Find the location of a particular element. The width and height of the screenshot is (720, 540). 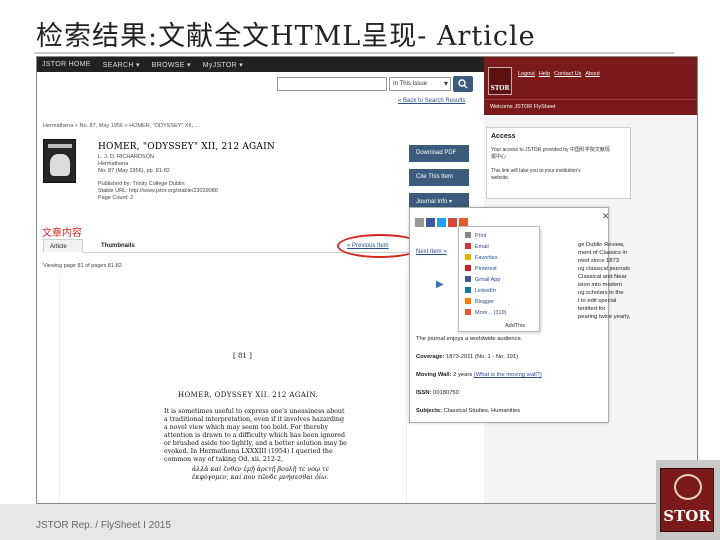

next-item-link: Next Item » is located at coordinates (431, 252).